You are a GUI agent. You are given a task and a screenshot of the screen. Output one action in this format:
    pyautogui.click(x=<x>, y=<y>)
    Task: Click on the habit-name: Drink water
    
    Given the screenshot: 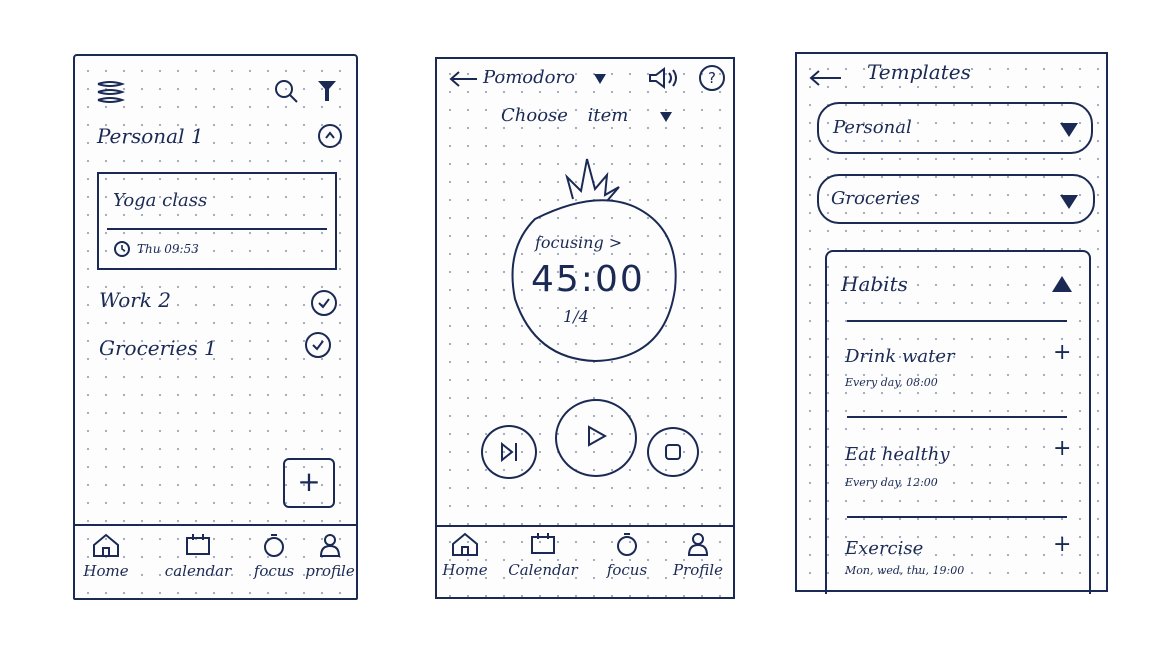 What is the action you would take?
    pyautogui.click(x=900, y=356)
    